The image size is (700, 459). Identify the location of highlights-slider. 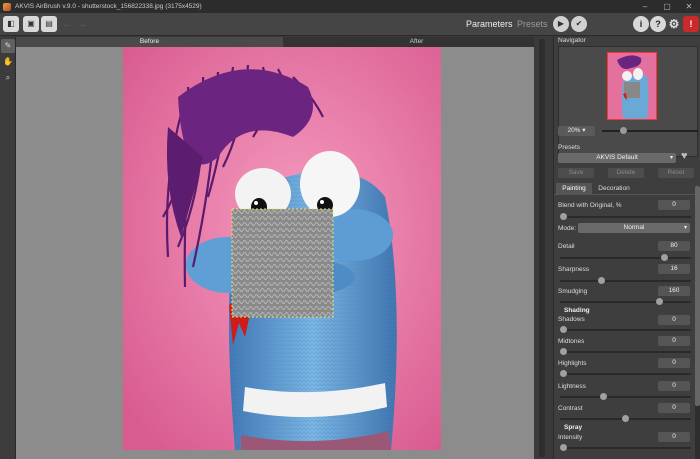
(625, 373).